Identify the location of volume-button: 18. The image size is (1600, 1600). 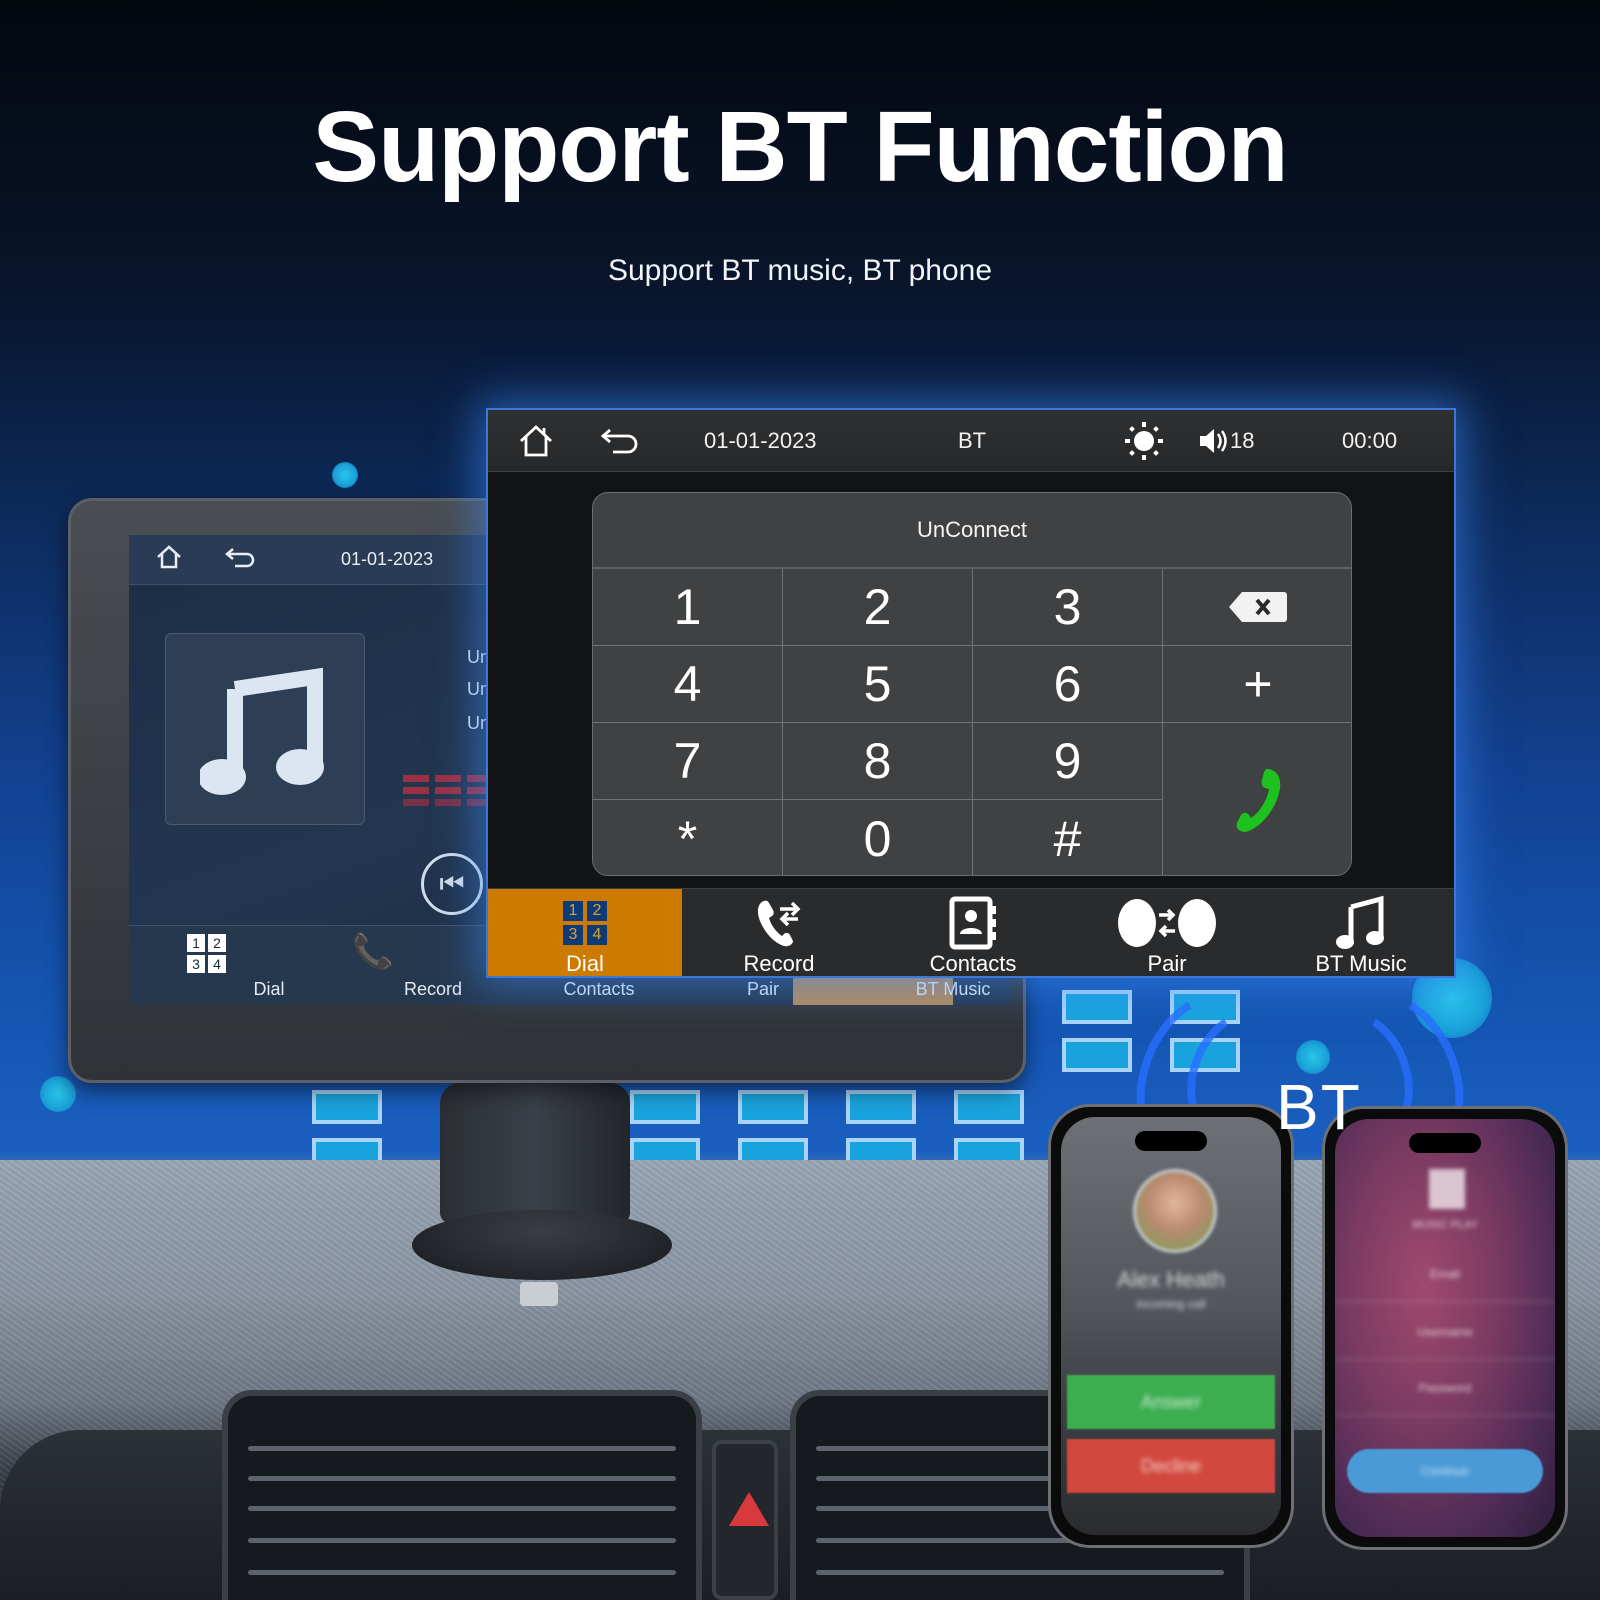
(1226, 441).